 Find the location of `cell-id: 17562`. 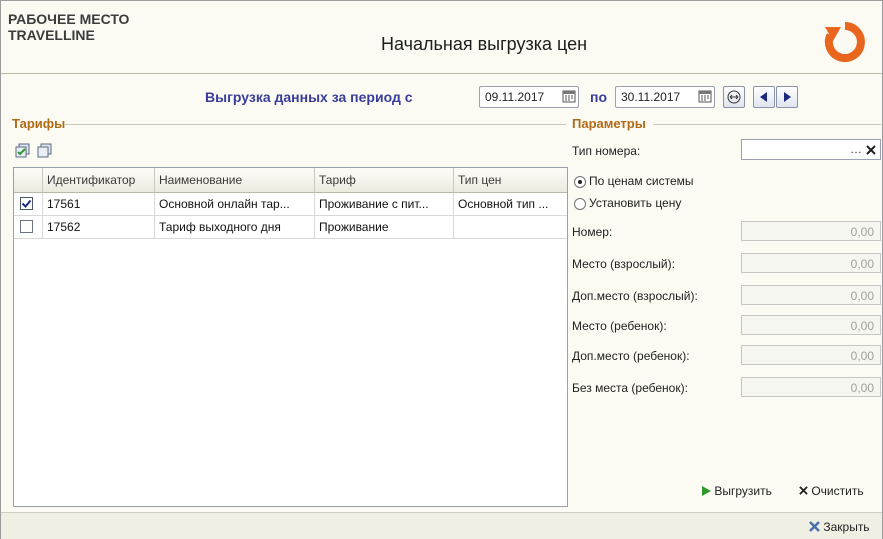

cell-id: 17562 is located at coordinates (99, 227).